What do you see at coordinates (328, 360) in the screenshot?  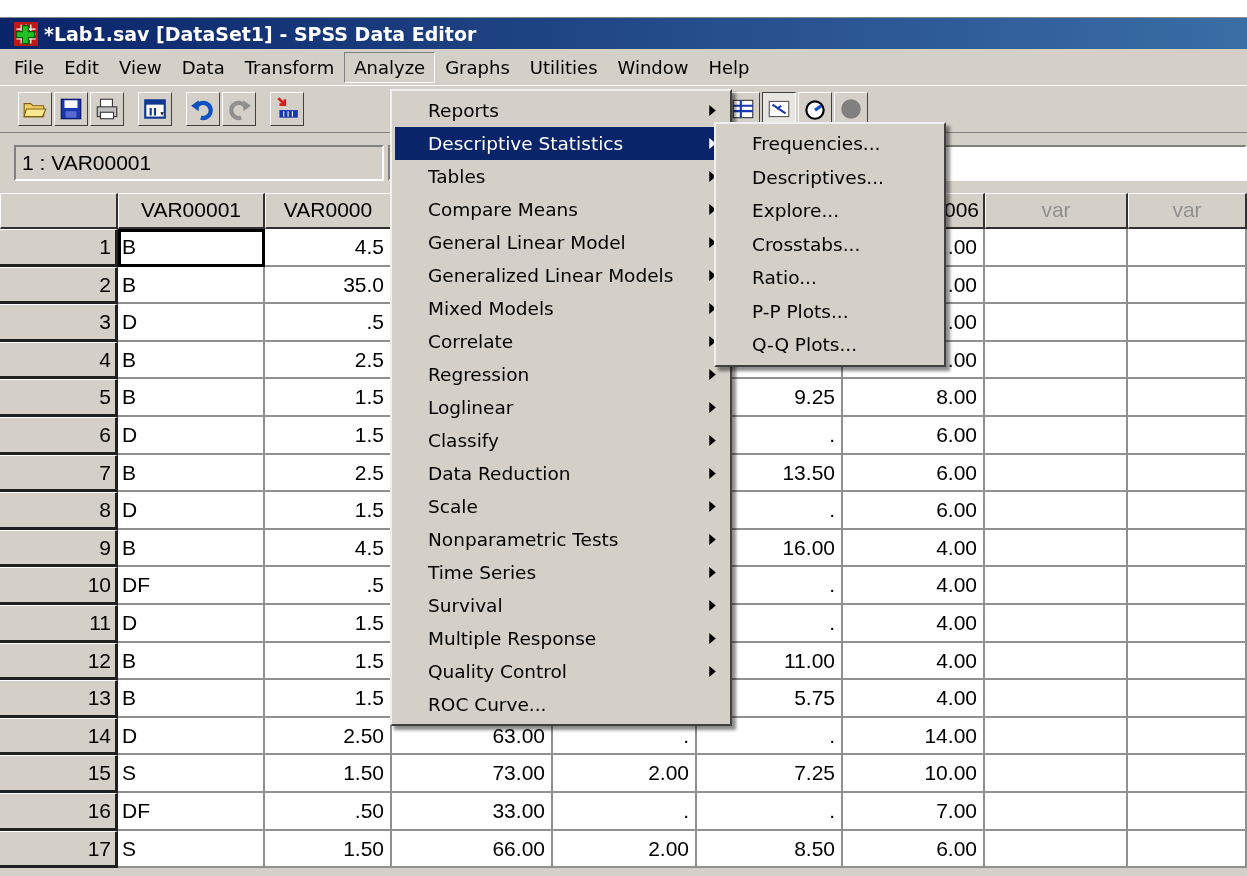 I see `table-cell: 2.5` at bounding box center [328, 360].